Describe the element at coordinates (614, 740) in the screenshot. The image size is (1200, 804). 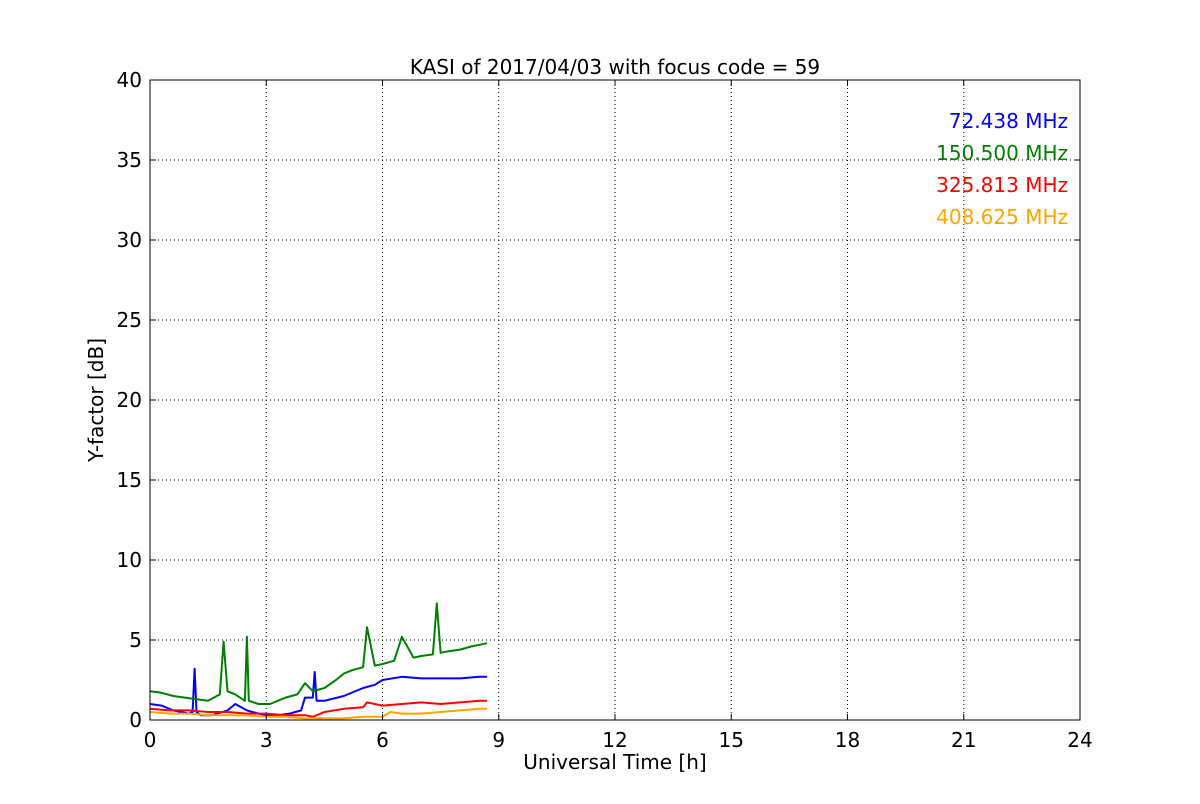
I see `x-tick-label: 12` at that location.